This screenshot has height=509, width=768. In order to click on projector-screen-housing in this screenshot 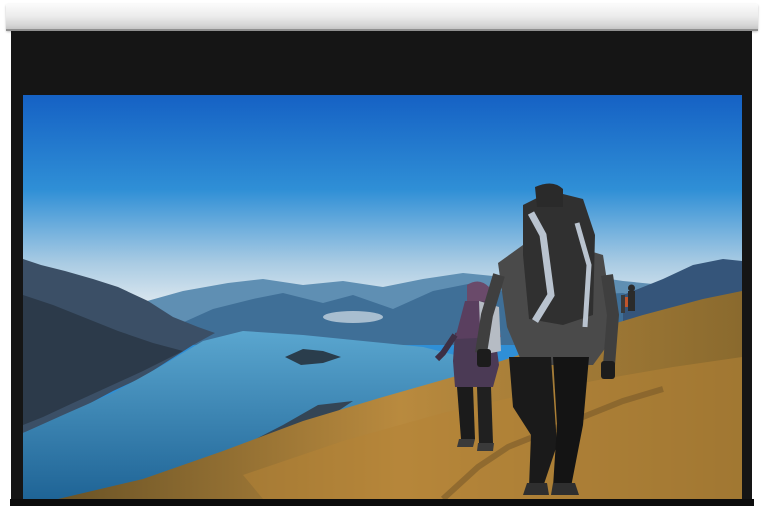, I will do `click(382, 17)`.